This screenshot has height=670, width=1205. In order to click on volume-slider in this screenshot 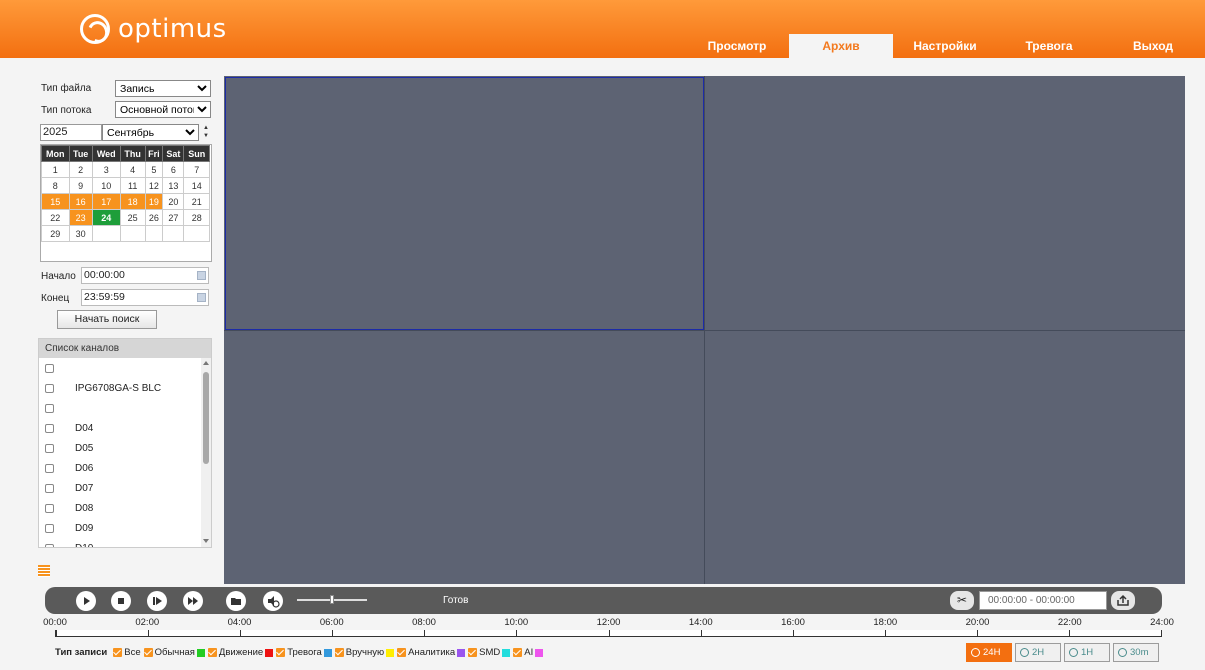, I will do `click(332, 599)`.